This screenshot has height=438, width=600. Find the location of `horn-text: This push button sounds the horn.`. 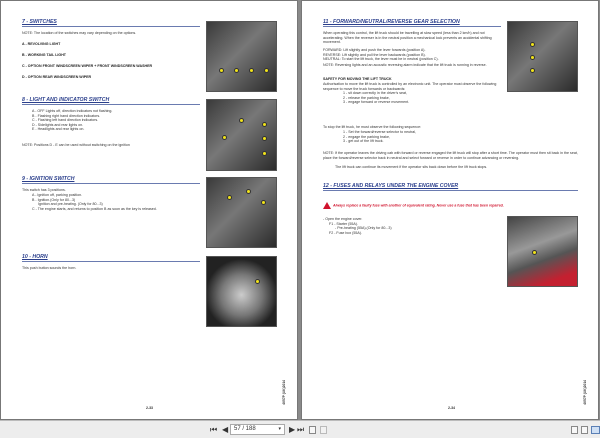

horn-text: This push button sounds the horn. is located at coordinates (49, 268).